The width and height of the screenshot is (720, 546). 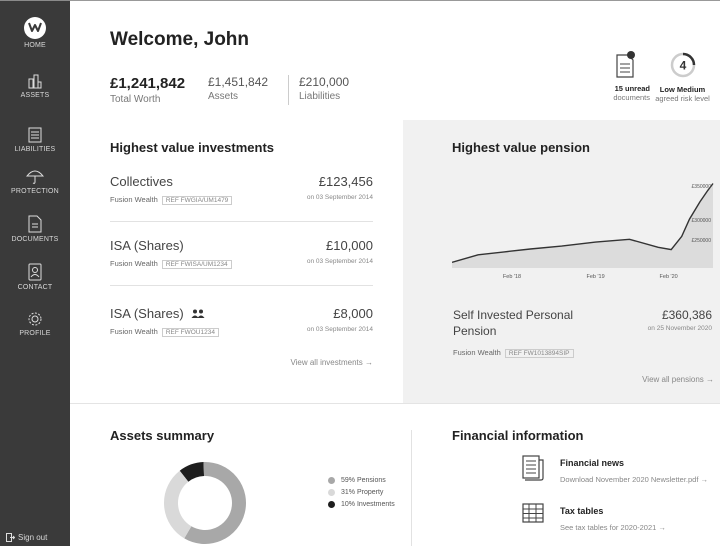 I want to click on liabilities-value: £210,000, so click(x=324, y=82).